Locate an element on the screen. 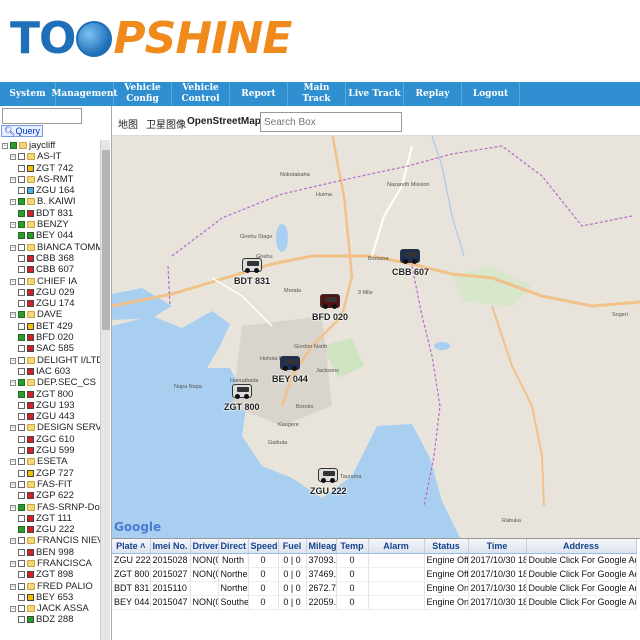 This screenshot has height=640, width=640. tree-vehicle-item: BEY 044 is located at coordinates (50, 235).